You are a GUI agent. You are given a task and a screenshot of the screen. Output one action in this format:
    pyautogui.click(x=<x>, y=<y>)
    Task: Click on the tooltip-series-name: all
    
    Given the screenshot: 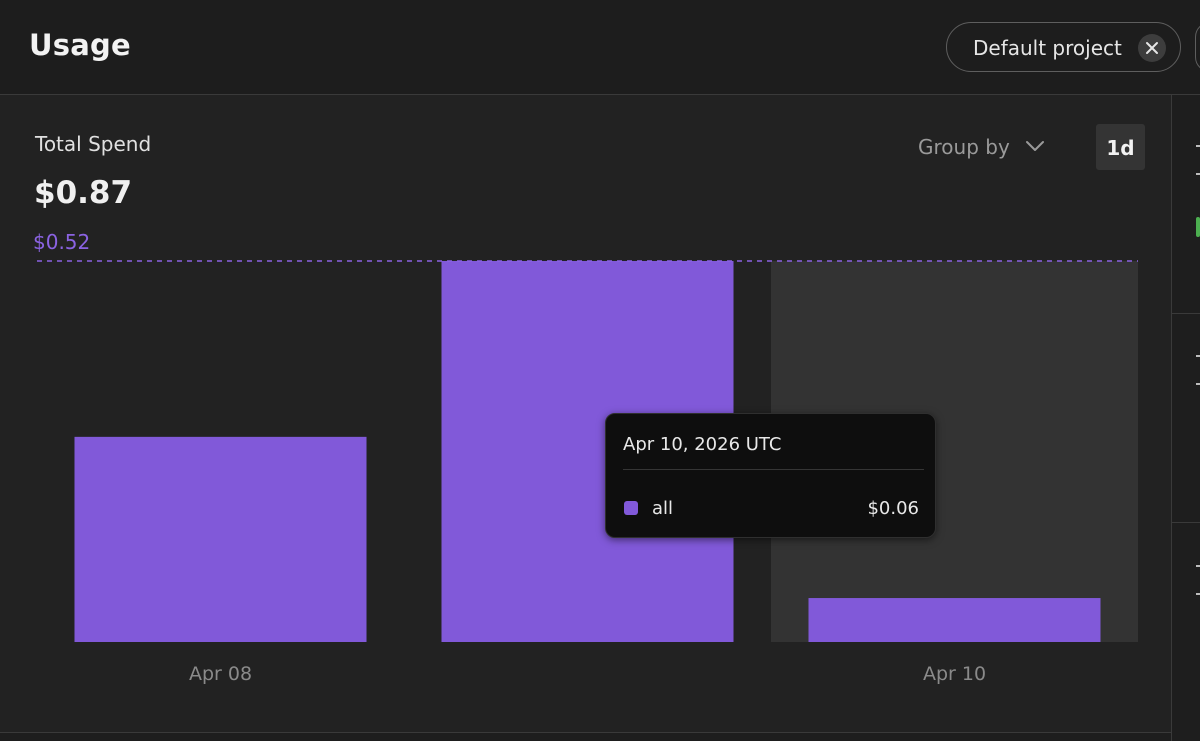 What is the action you would take?
    pyautogui.click(x=663, y=508)
    